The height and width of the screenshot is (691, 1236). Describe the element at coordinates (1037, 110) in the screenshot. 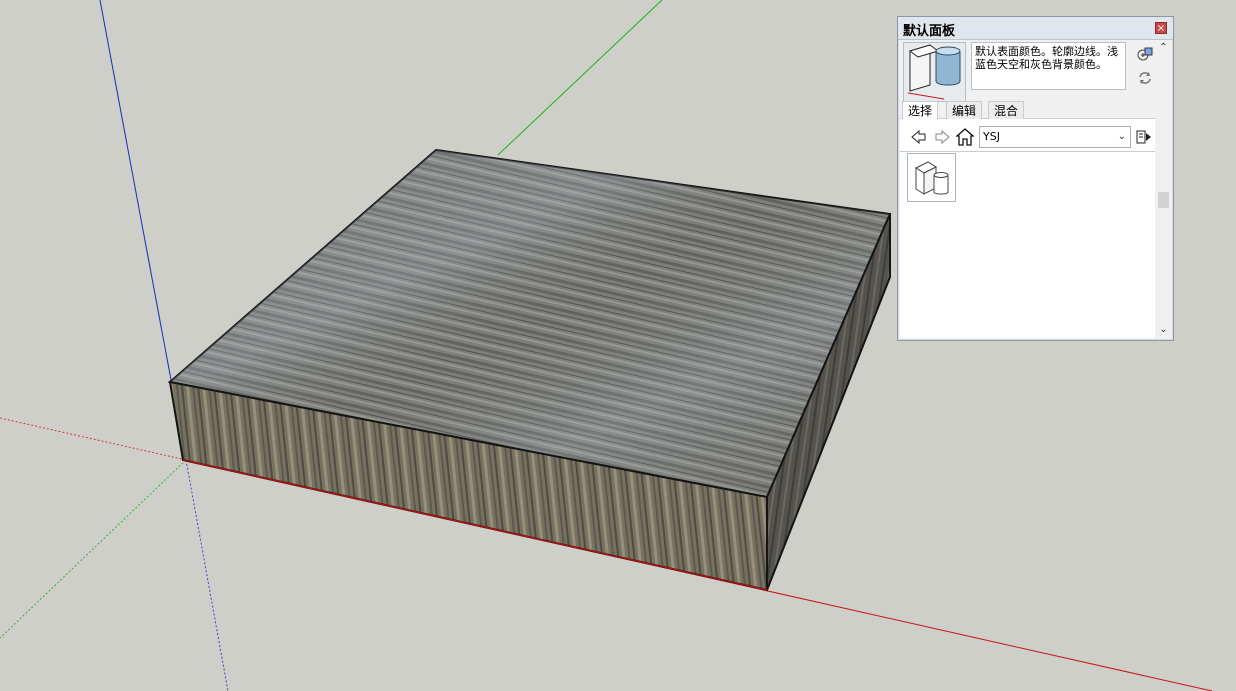

I see `tab-strip: 选择 编辑 混合` at that location.